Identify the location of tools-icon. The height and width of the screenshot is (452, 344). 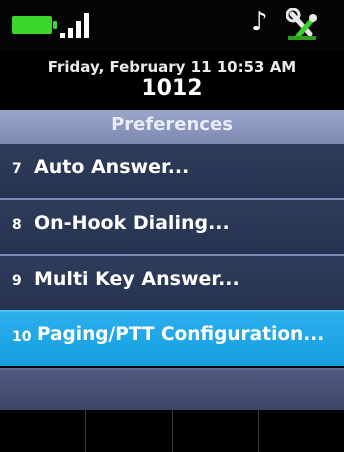
(301, 24).